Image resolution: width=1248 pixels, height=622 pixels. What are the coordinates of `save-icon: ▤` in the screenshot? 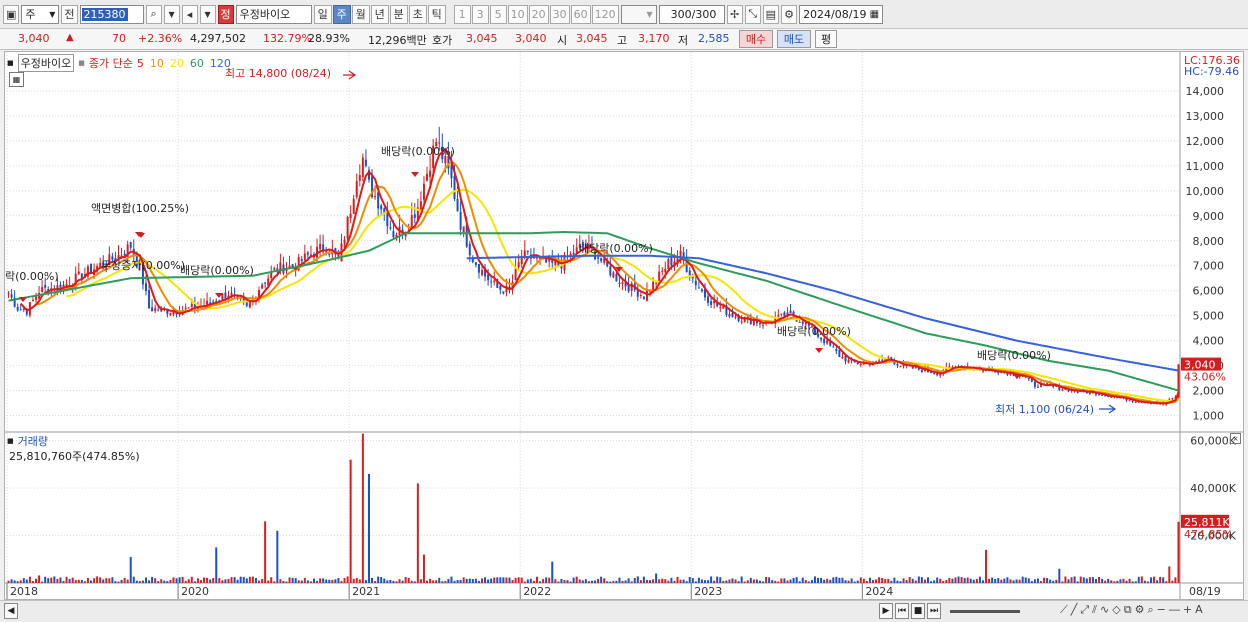 It's located at (771, 14).